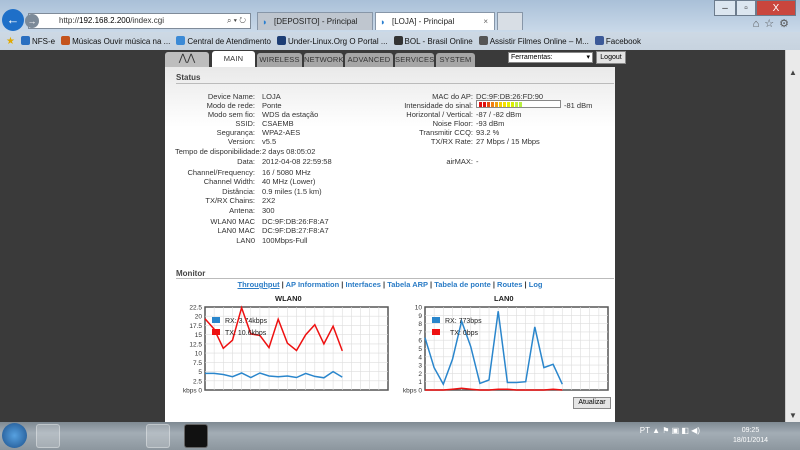 The height and width of the screenshot is (450, 800). Describe the element at coordinates (407, 284) in the screenshot. I see `monitor-link-tabela-arp: Tabela ARP` at that location.